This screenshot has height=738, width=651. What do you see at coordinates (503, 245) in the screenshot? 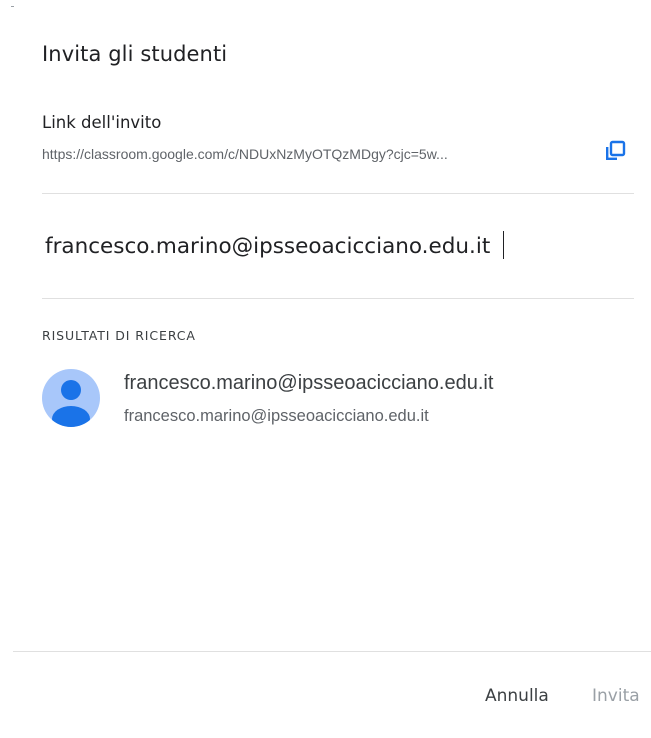
I see `text-caret` at bounding box center [503, 245].